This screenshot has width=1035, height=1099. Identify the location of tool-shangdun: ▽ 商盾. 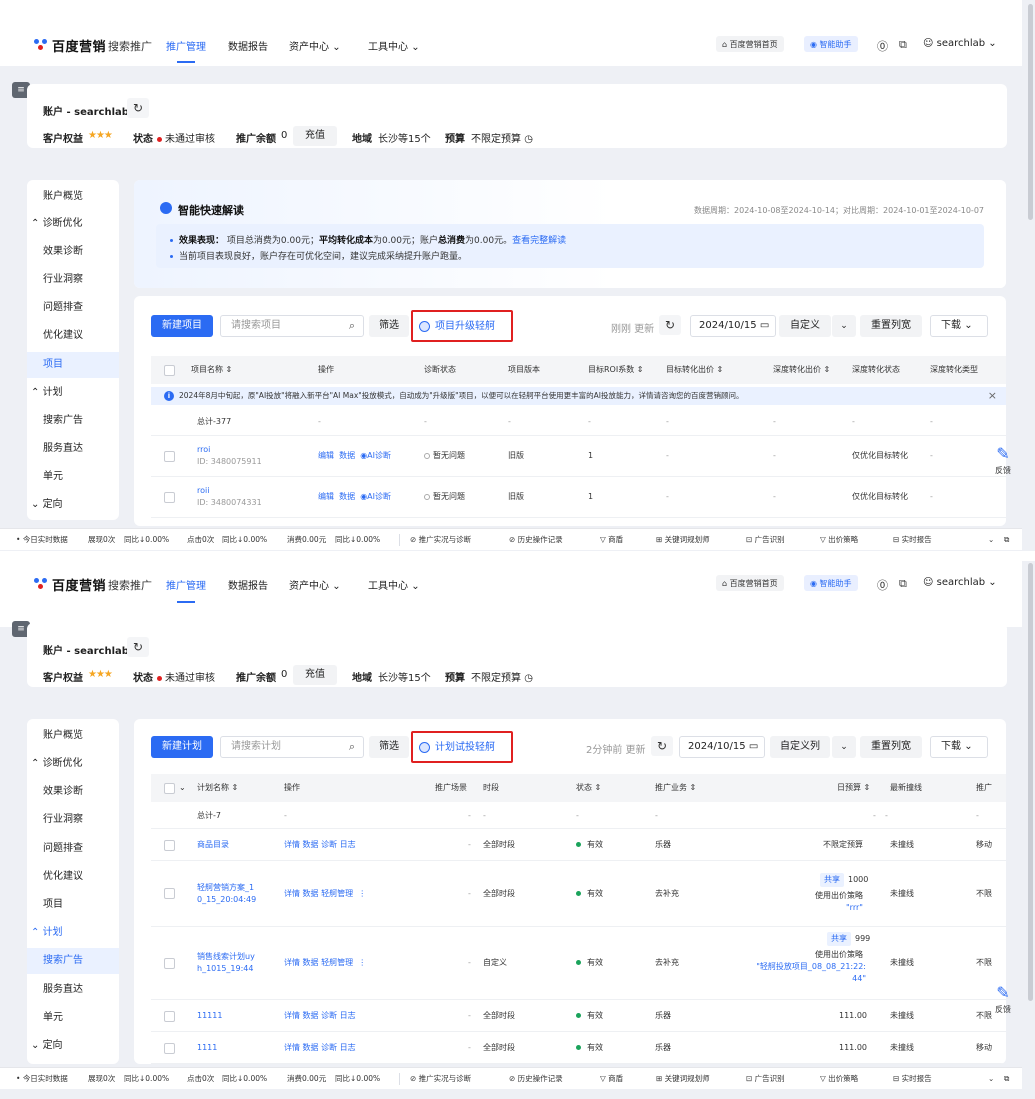
(611, 1079).